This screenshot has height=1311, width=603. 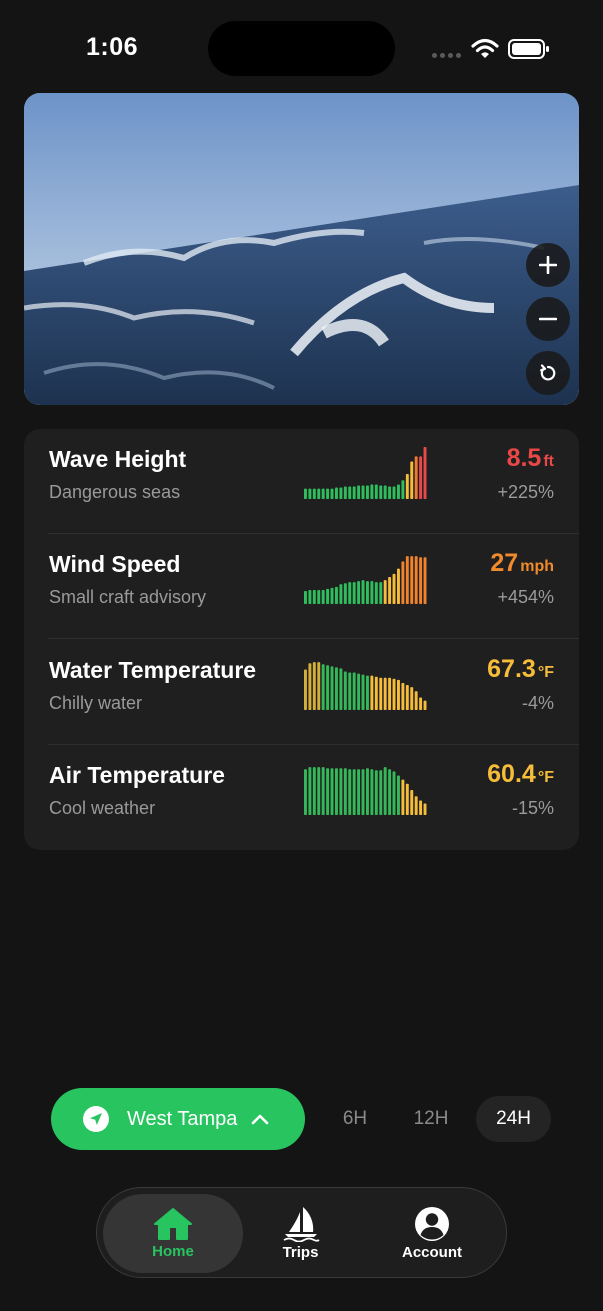 I want to click on zoom-in-button, so click(x=548, y=265).